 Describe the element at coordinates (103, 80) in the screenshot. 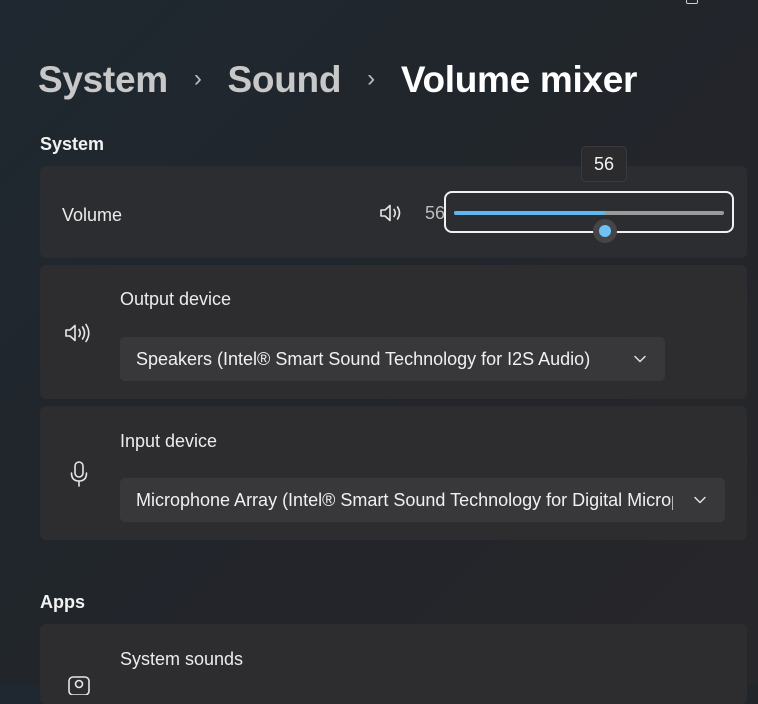

I see `breadcrumb-item-system: System` at that location.